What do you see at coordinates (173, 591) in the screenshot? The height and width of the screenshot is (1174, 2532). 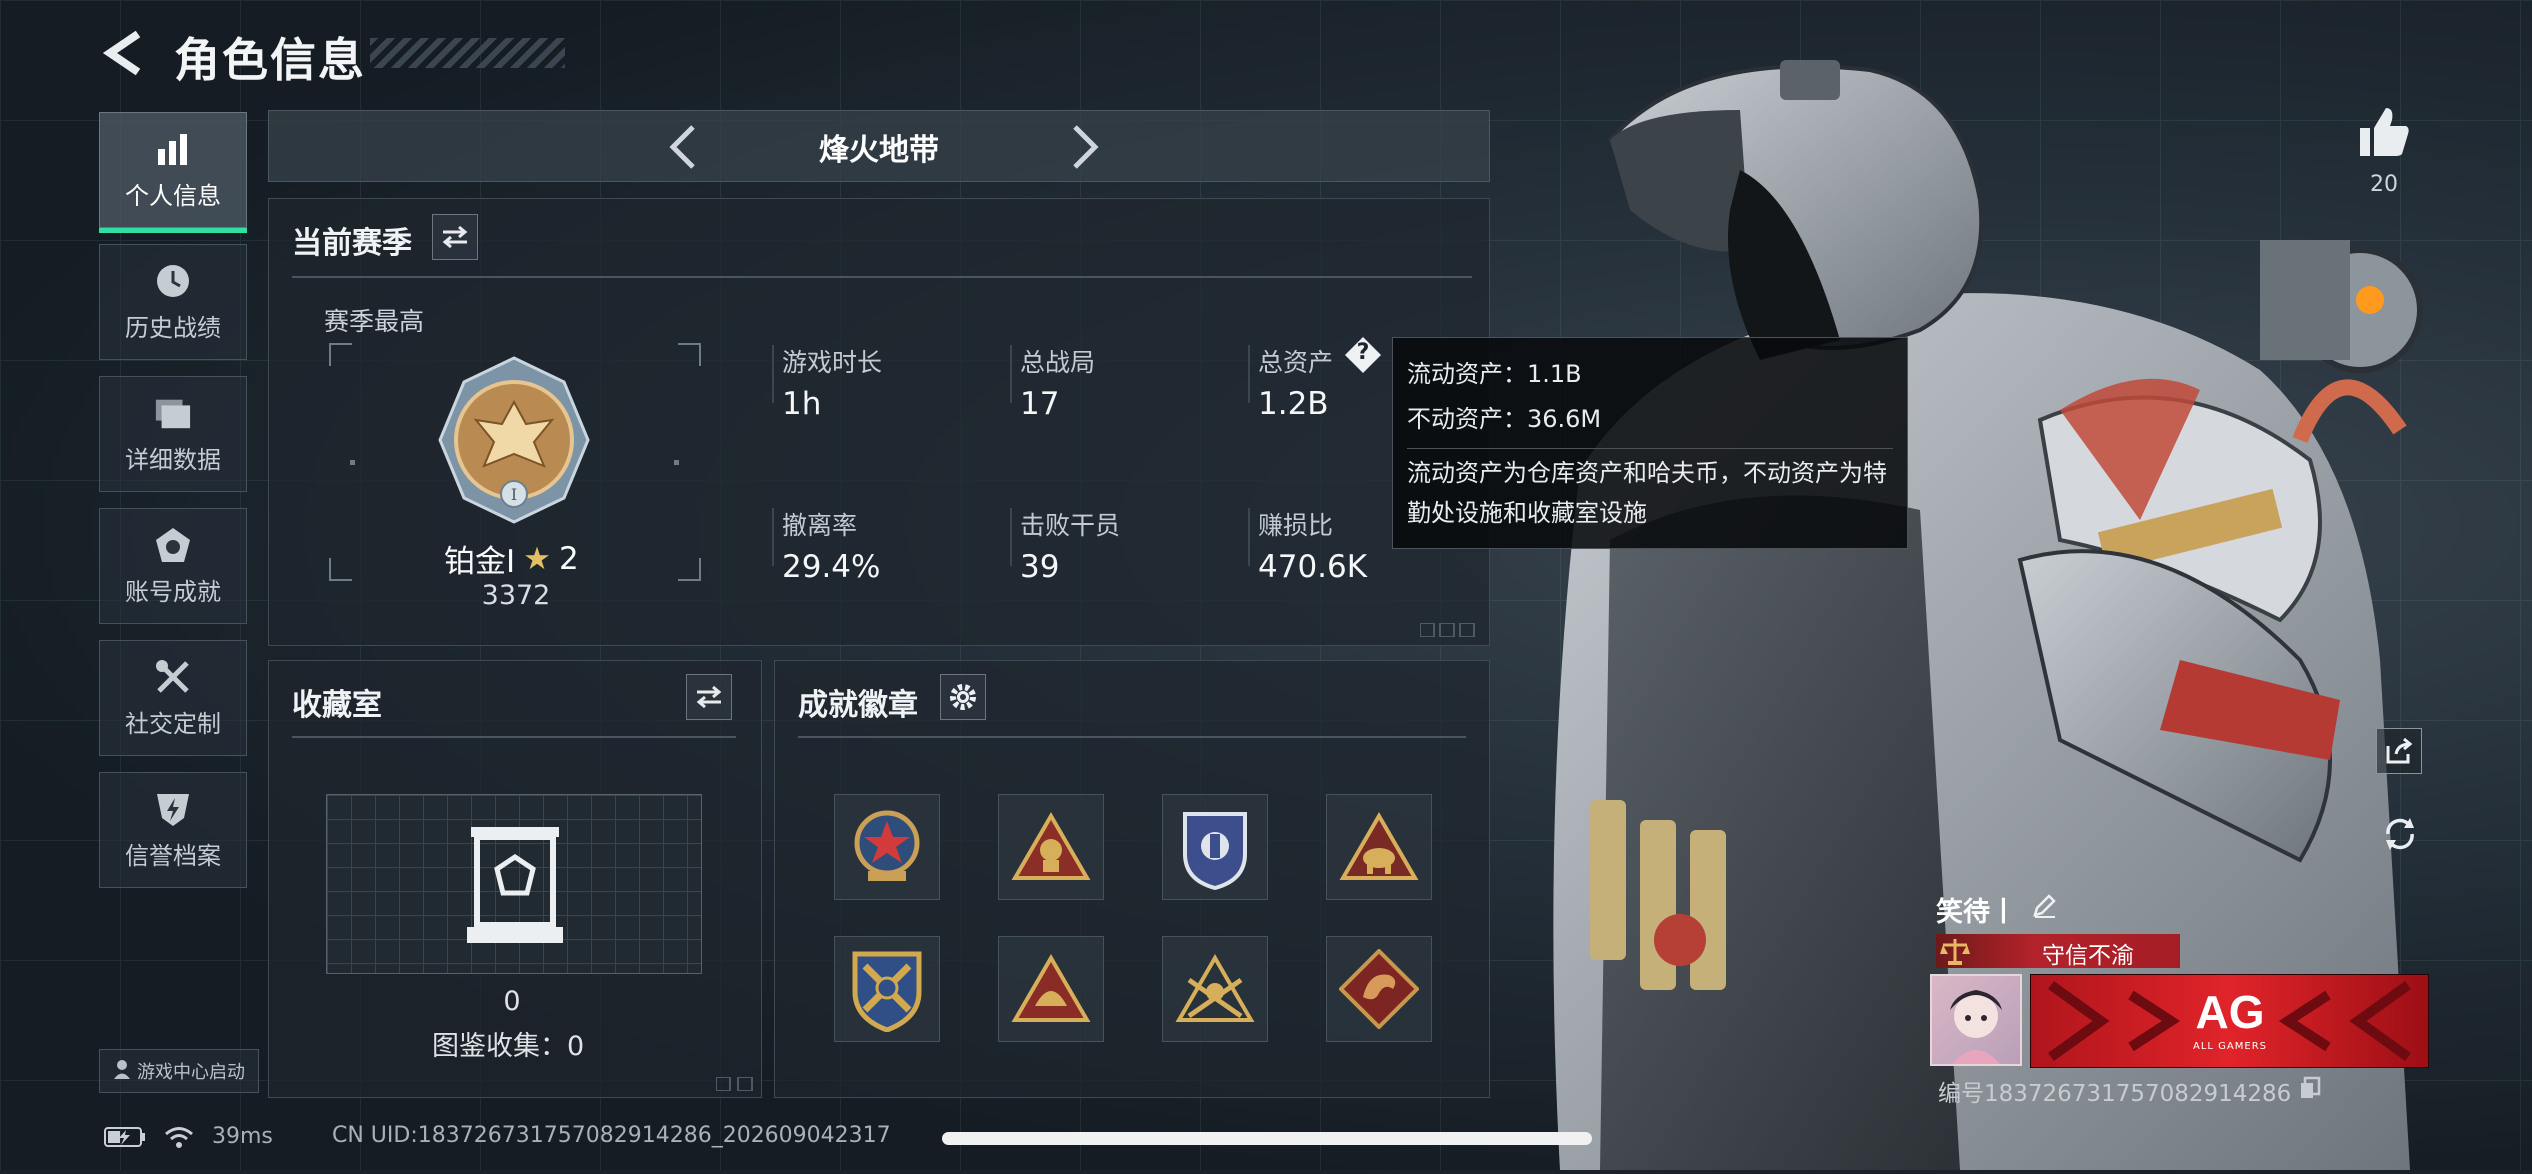 I see `sidebar-item-label: 账号成就` at bounding box center [173, 591].